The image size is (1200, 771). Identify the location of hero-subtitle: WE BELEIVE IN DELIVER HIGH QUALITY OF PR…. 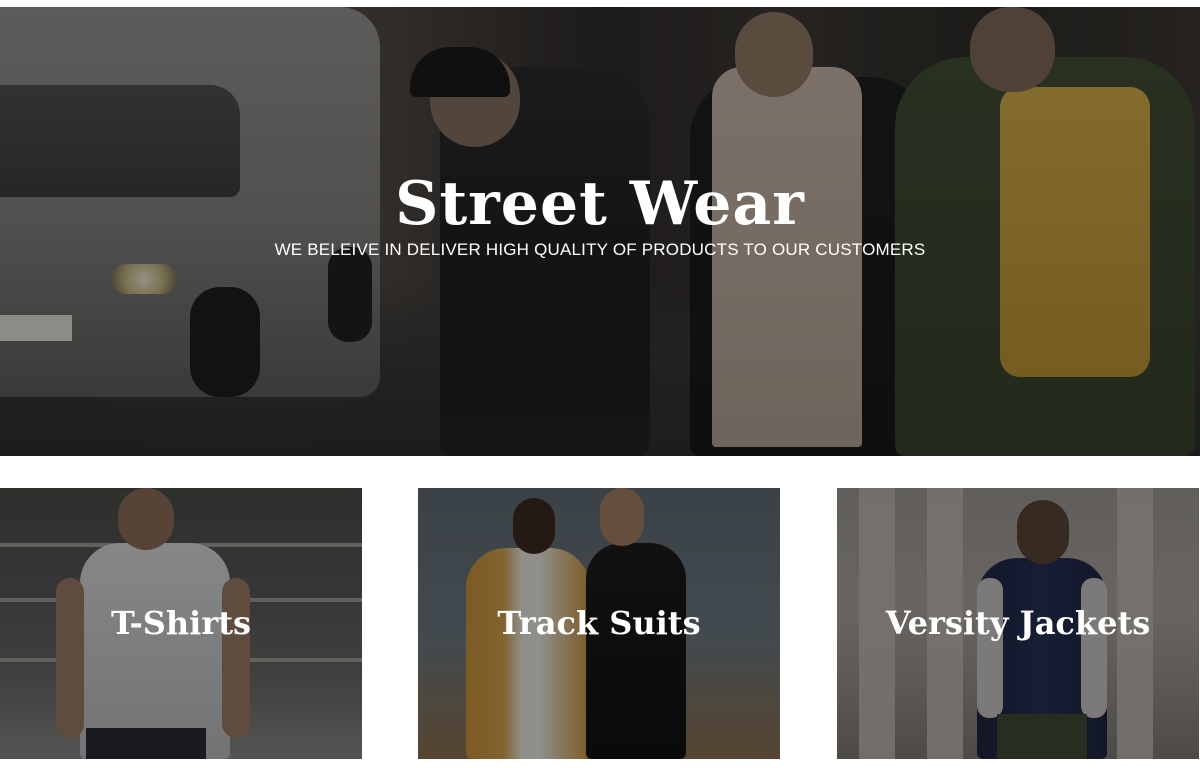
(600, 249).